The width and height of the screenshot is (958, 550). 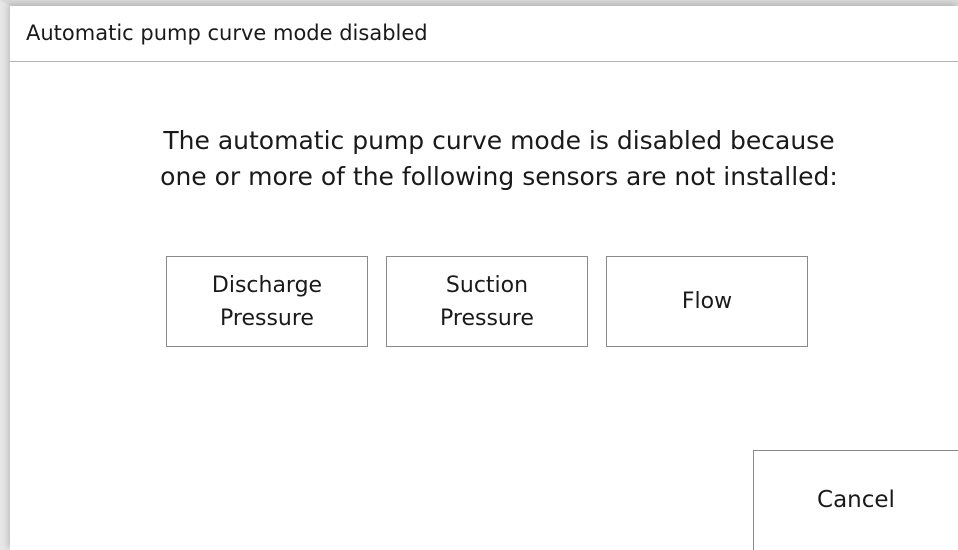 What do you see at coordinates (227, 33) in the screenshot?
I see `dialog-title: Automatic pump curve mode disabled` at bounding box center [227, 33].